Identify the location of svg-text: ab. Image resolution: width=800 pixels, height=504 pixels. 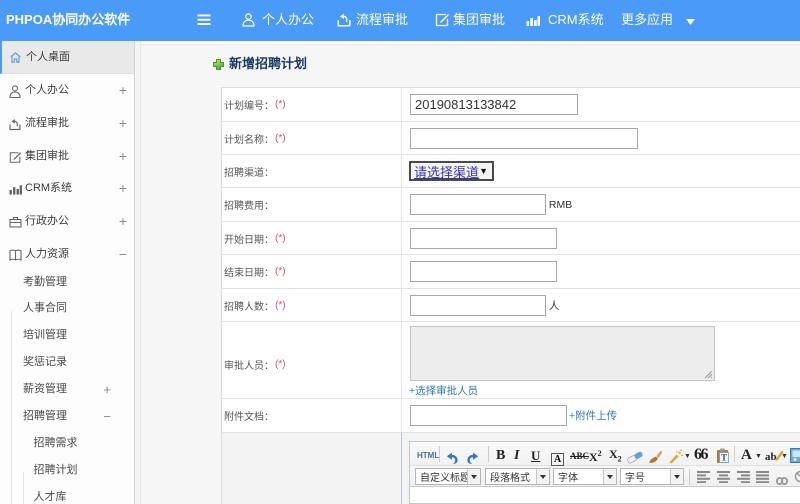
(771, 457).